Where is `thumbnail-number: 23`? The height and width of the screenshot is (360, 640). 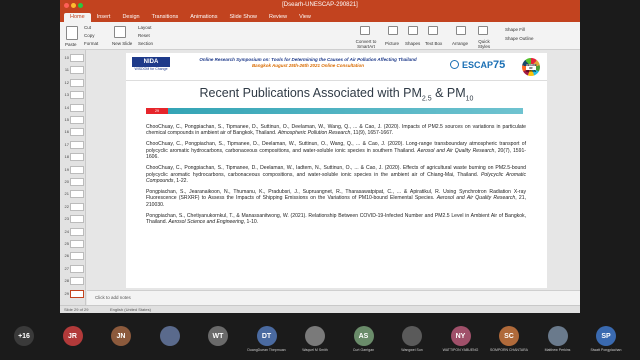
thumbnail-number: 23 is located at coordinates (66, 219).